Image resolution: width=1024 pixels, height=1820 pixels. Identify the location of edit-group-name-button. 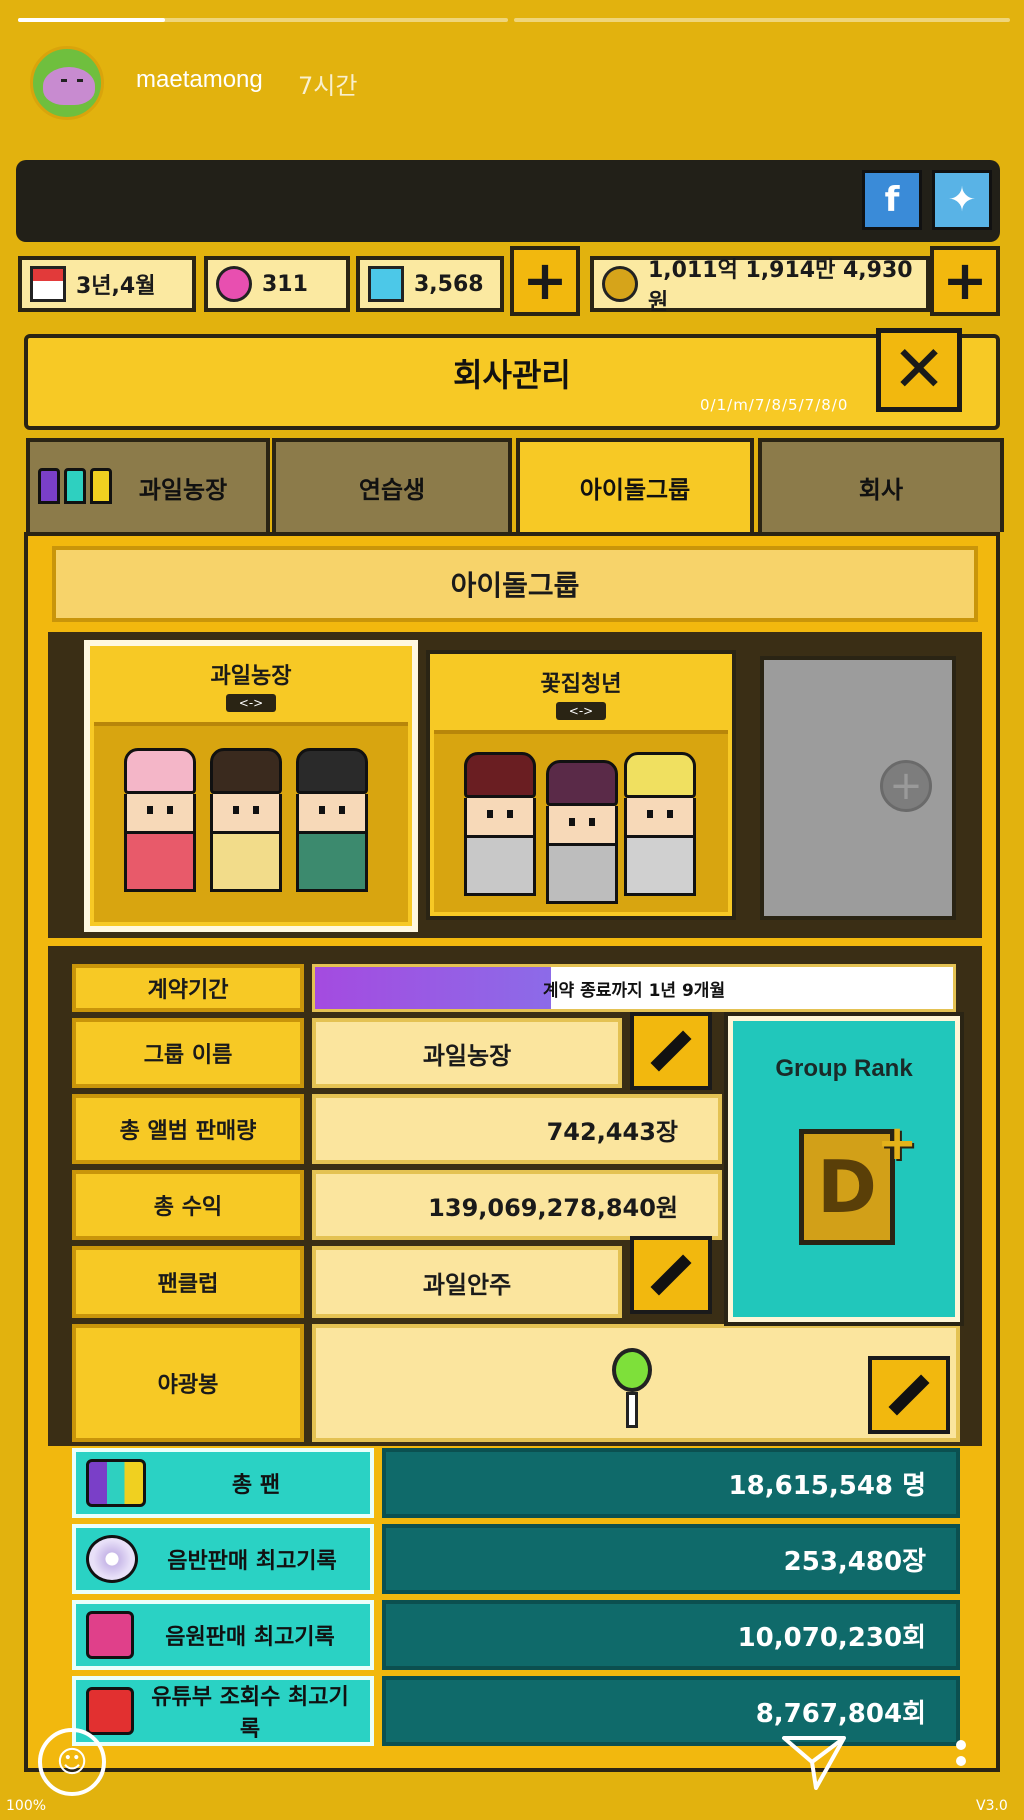
(671, 1051).